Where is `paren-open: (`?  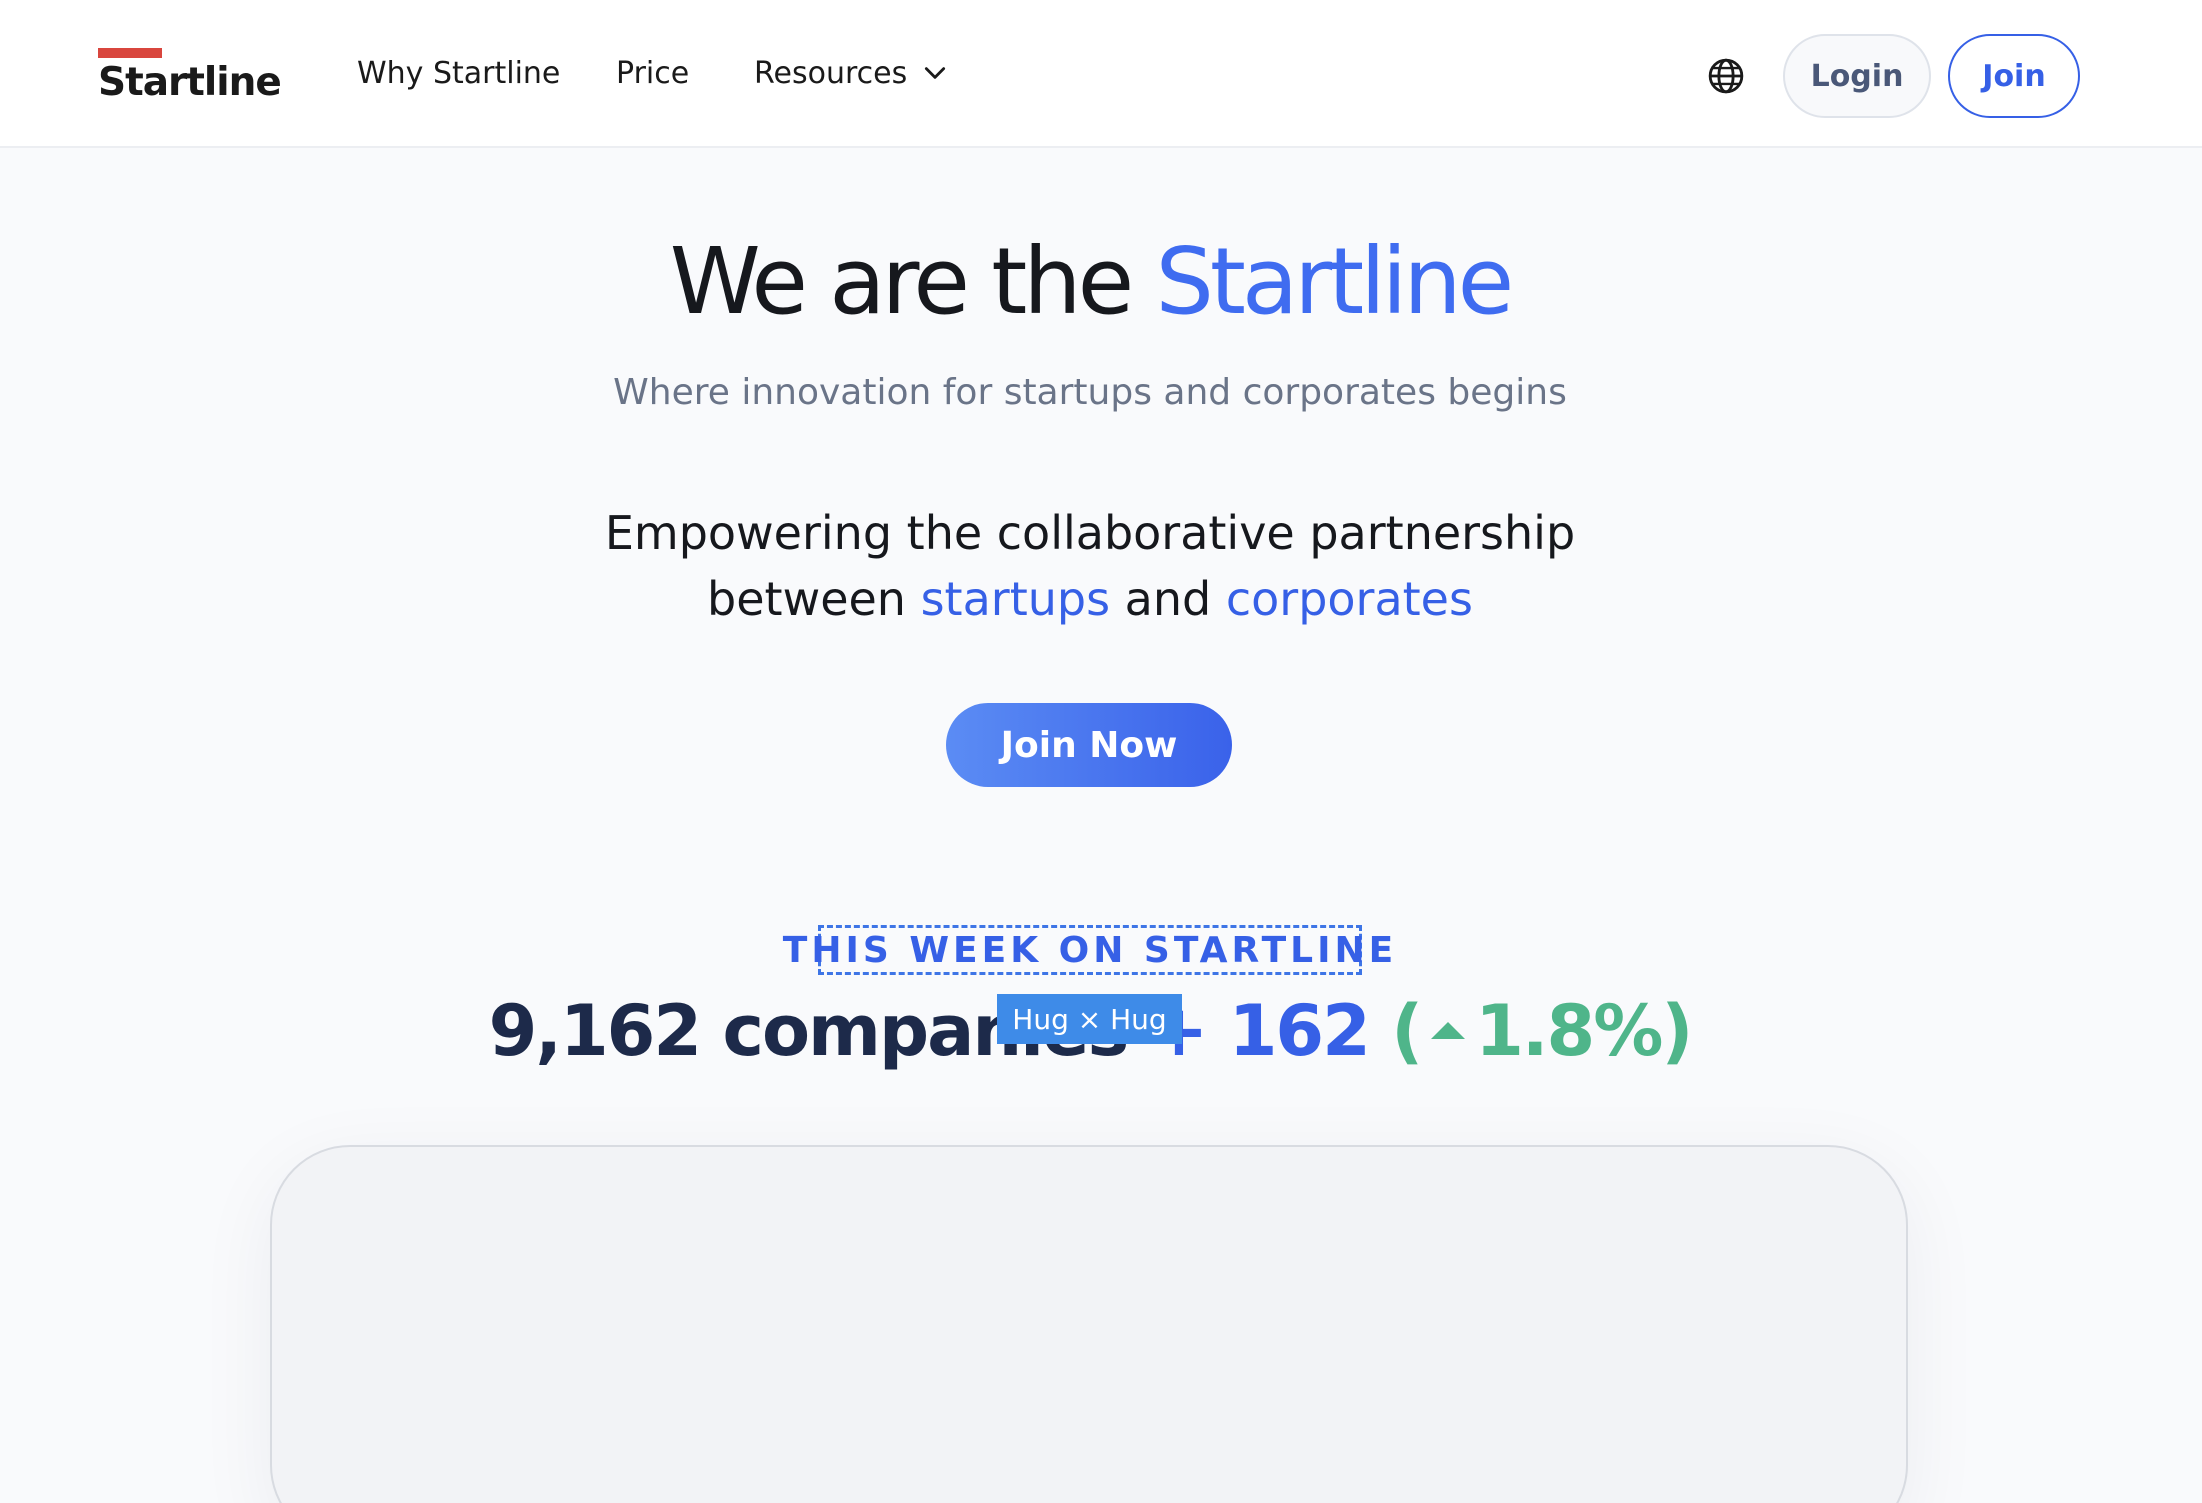 paren-open: ( is located at coordinates (1407, 1031).